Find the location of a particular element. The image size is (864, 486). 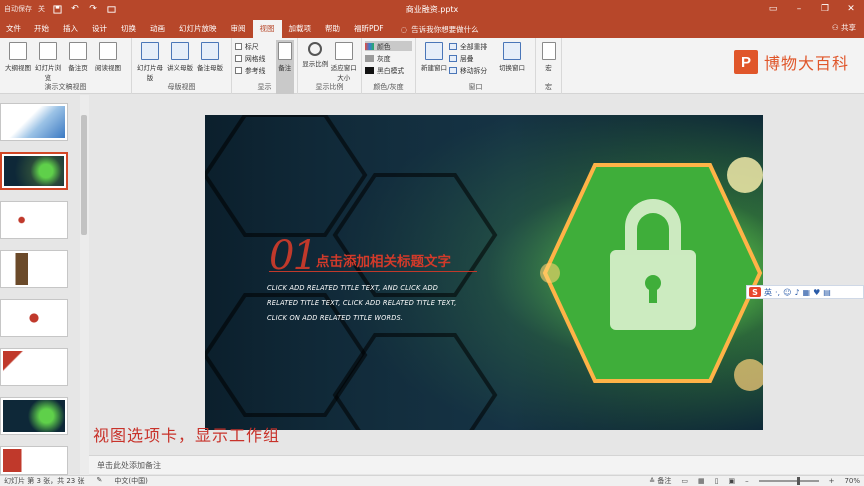

notes-placeholder: 单击此处添加备注 is located at coordinates (129, 465).